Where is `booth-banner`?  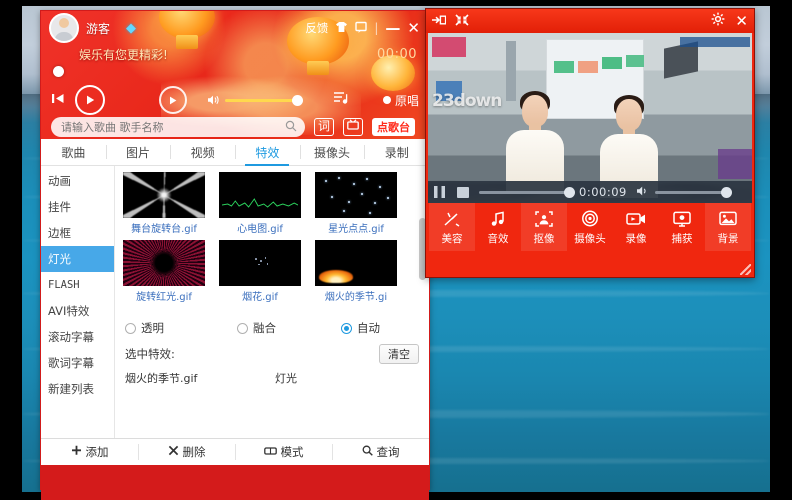
booth-banner is located at coordinates (715, 42).